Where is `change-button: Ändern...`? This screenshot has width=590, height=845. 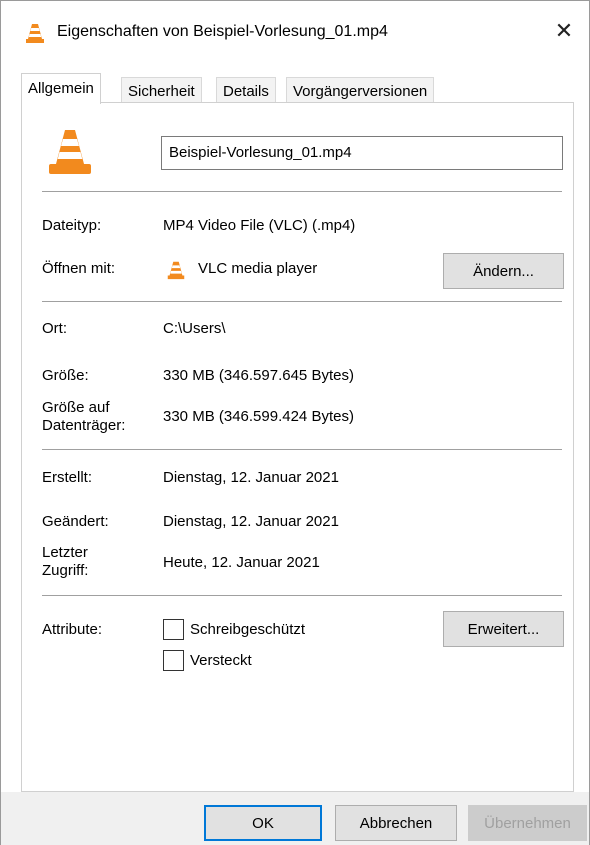 change-button: Ändern... is located at coordinates (503, 271).